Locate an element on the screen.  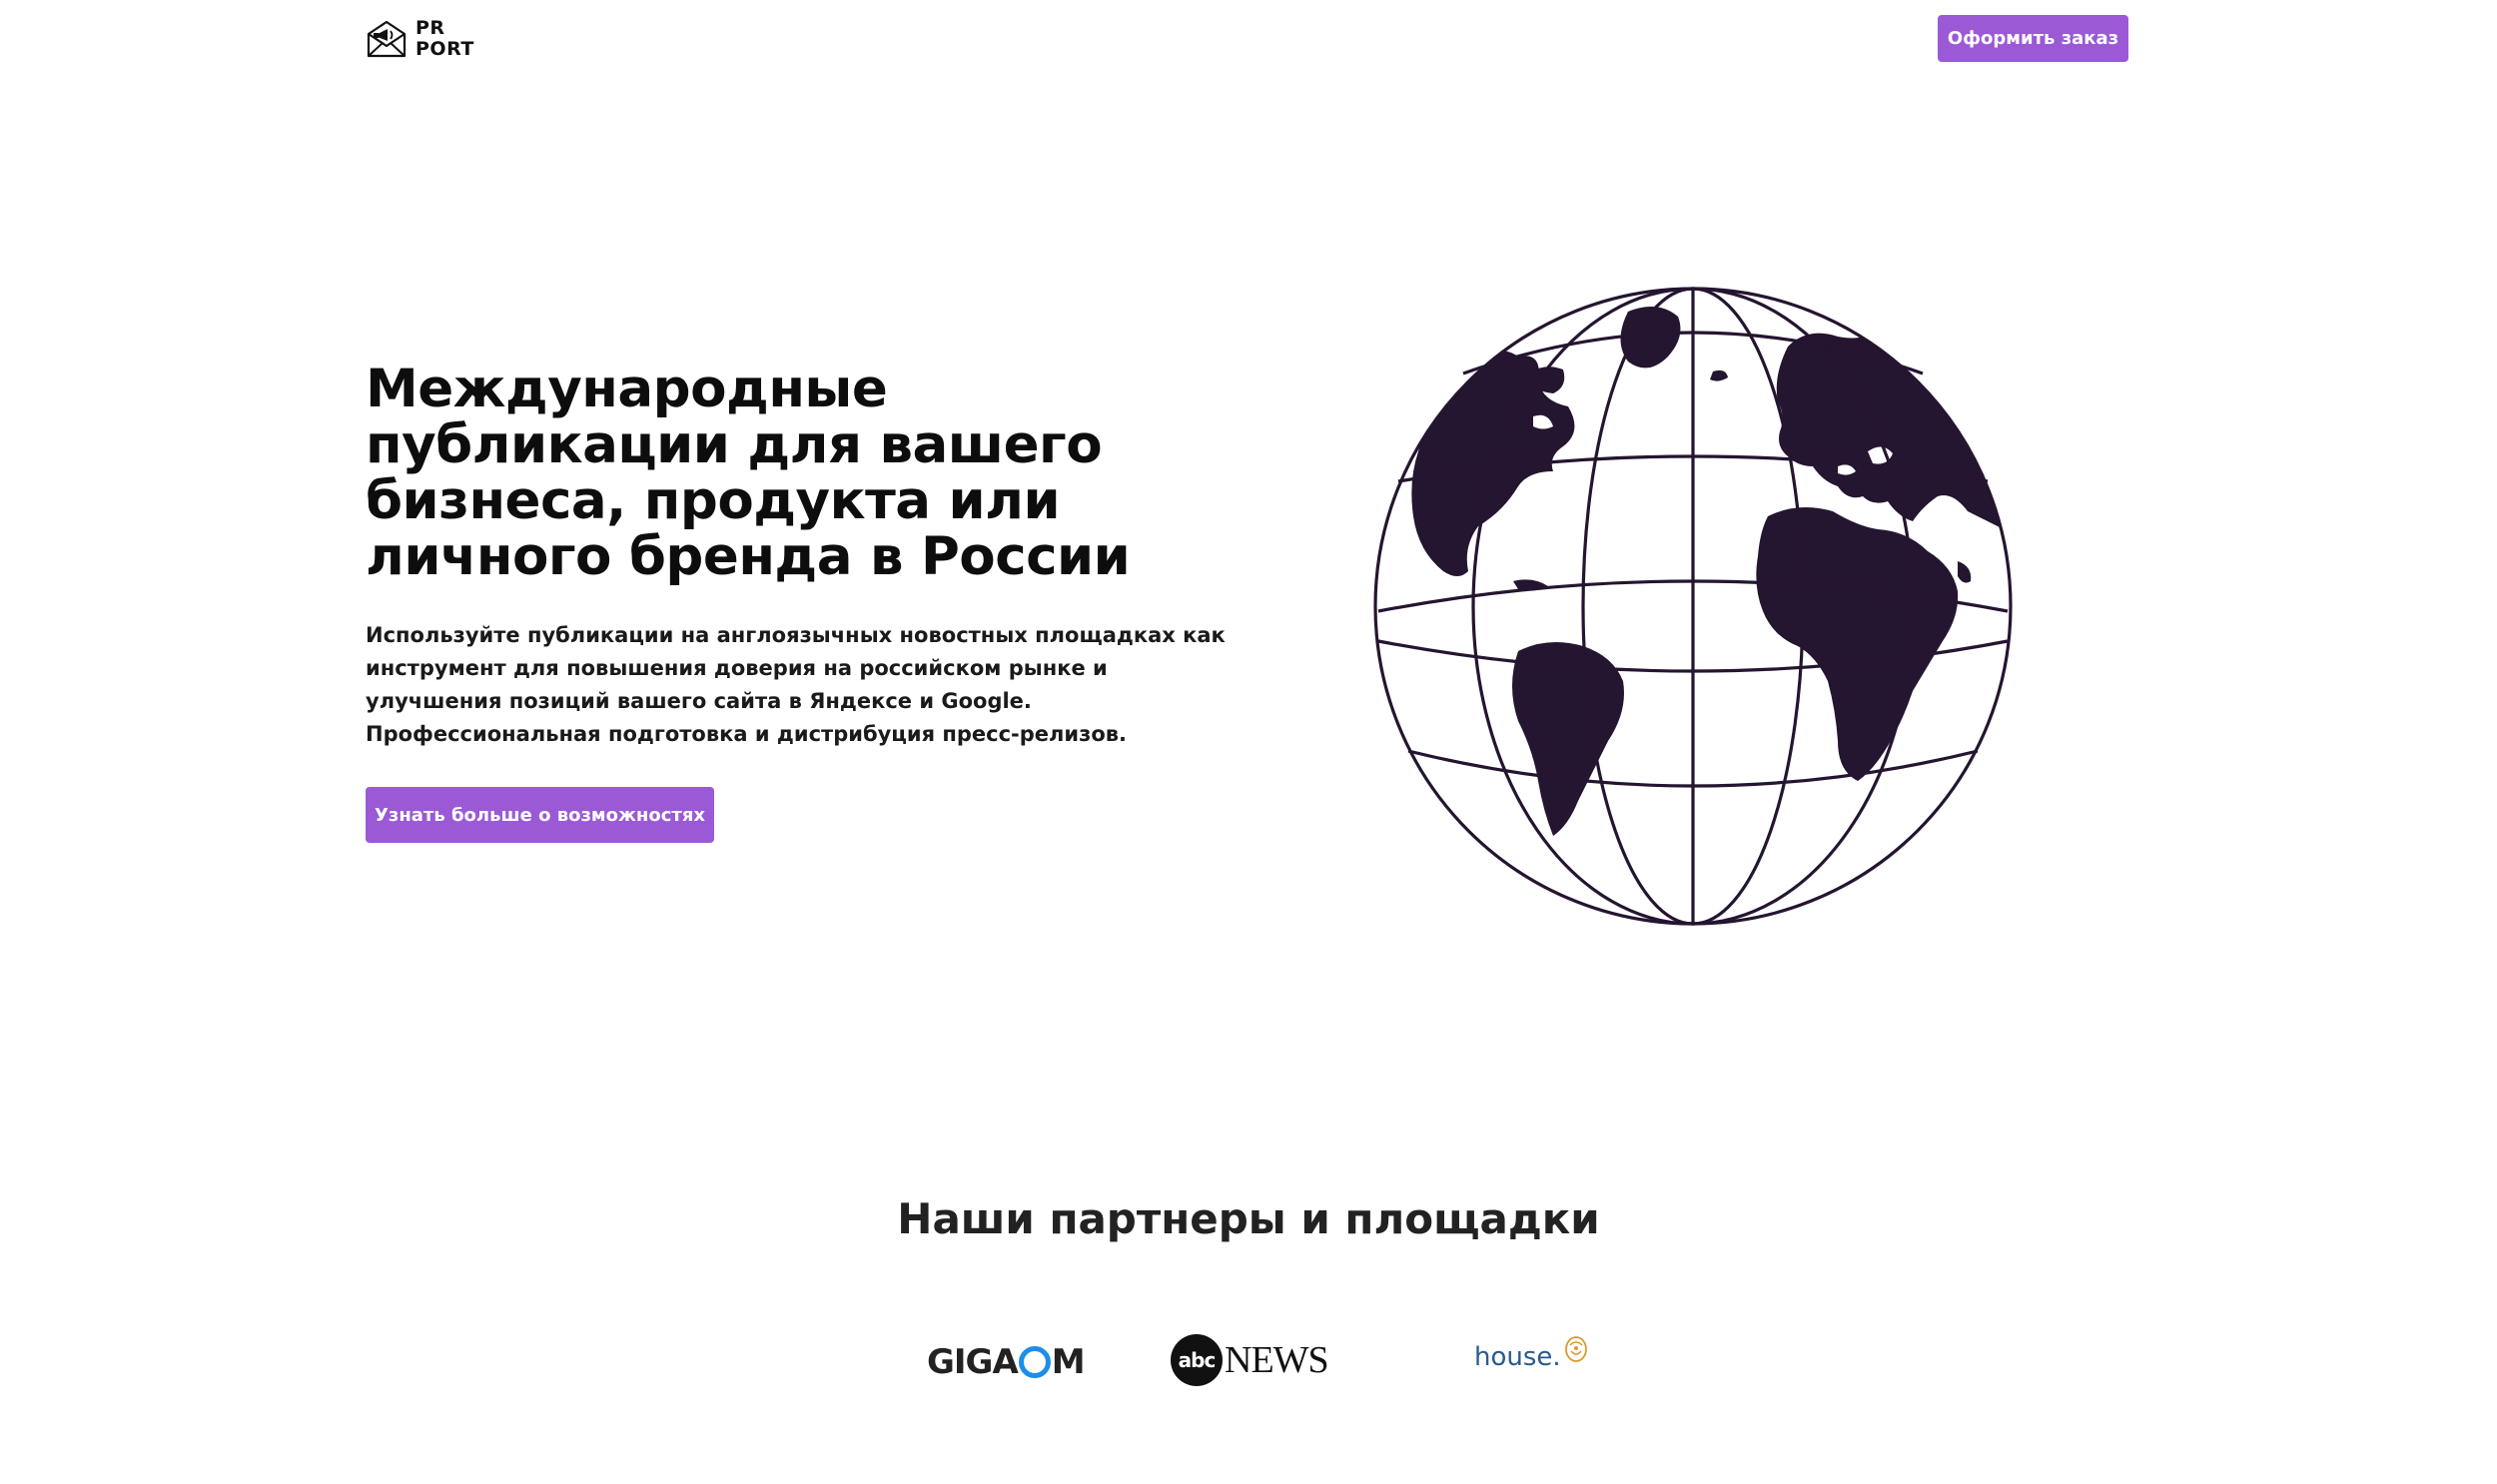
envelope-megaphone-icon is located at coordinates (387, 39).